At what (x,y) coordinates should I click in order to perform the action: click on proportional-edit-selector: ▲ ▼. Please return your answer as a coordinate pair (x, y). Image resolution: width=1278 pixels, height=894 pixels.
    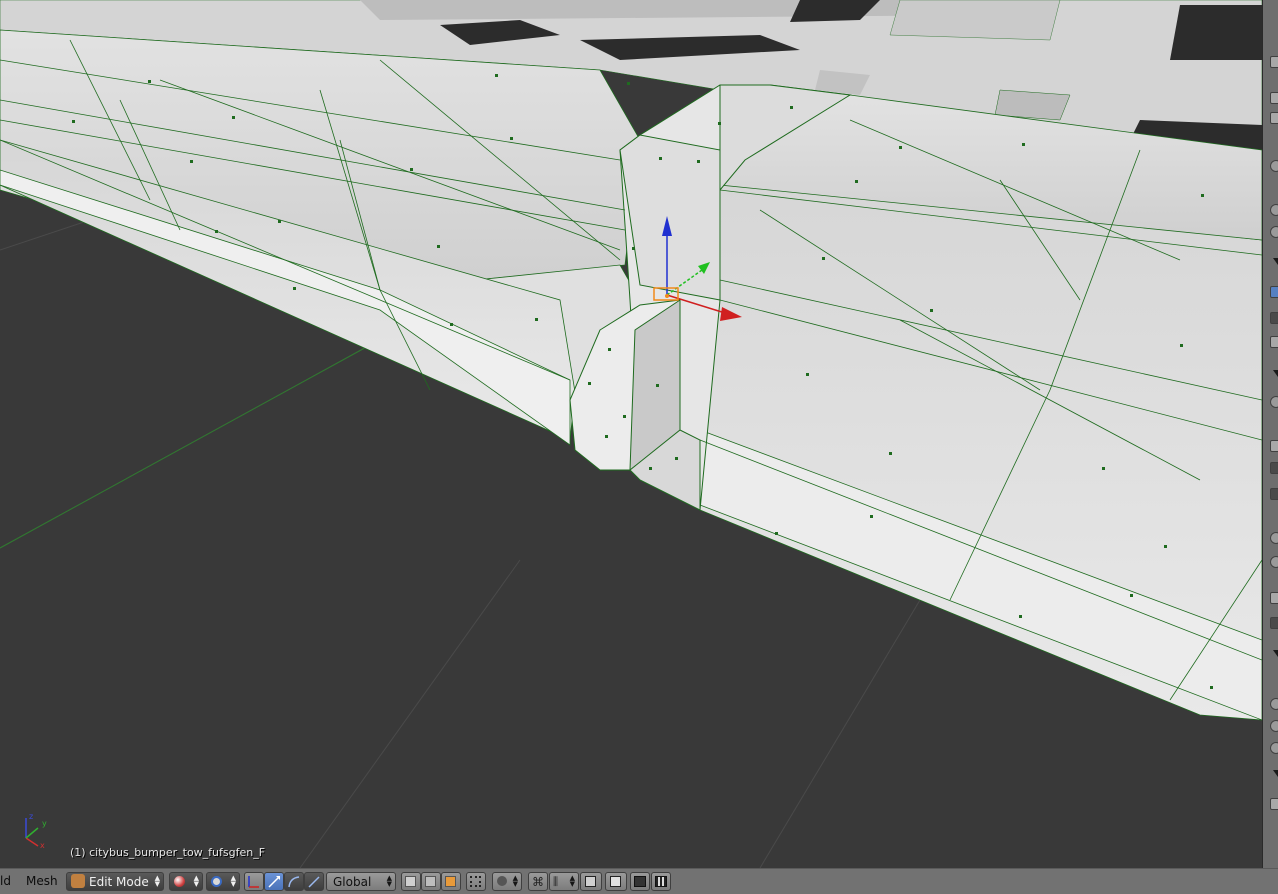
    Looking at the image, I should click on (507, 881).